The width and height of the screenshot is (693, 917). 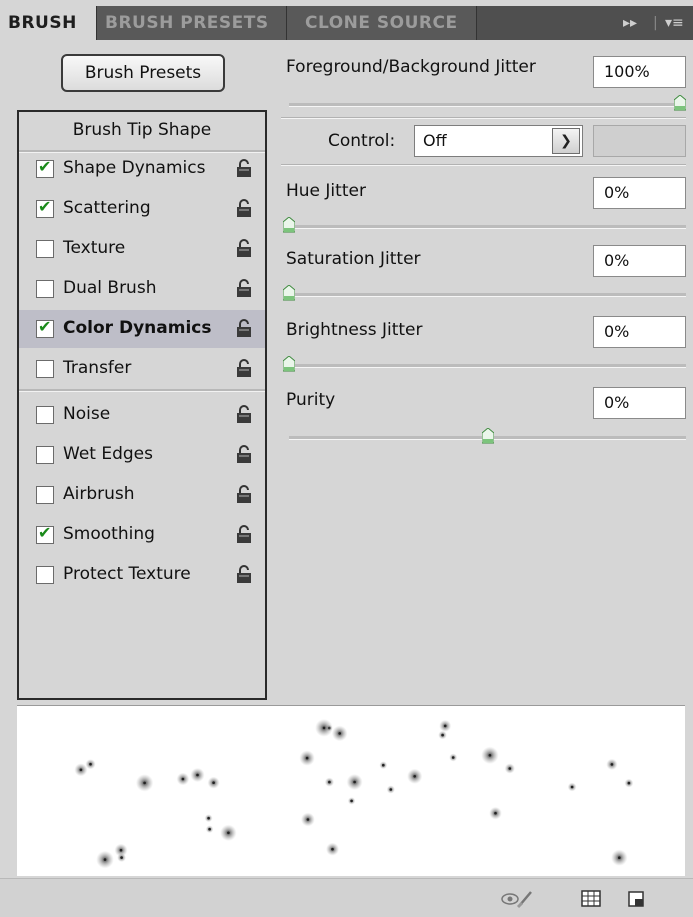 What do you see at coordinates (142, 329) in the screenshot?
I see `brush-option-row: ✔ Color Dynamics` at bounding box center [142, 329].